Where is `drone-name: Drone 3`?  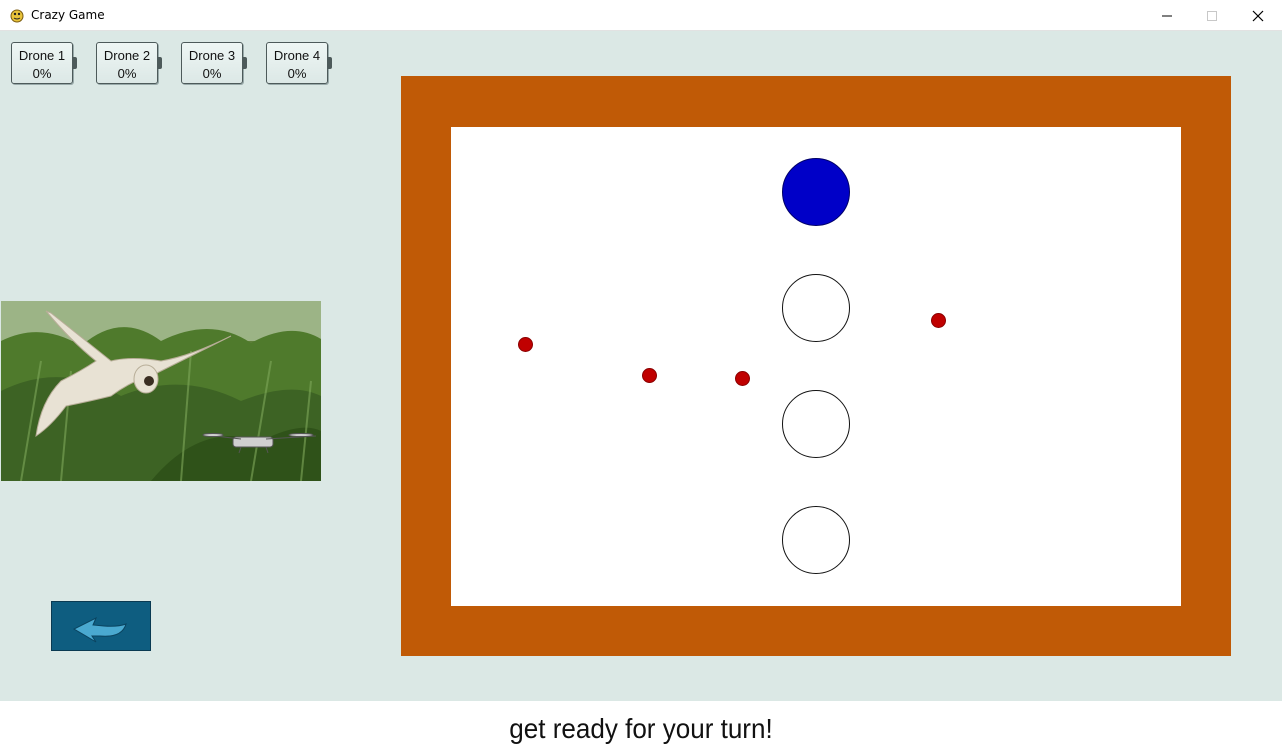
drone-name: Drone 3 is located at coordinates (212, 55).